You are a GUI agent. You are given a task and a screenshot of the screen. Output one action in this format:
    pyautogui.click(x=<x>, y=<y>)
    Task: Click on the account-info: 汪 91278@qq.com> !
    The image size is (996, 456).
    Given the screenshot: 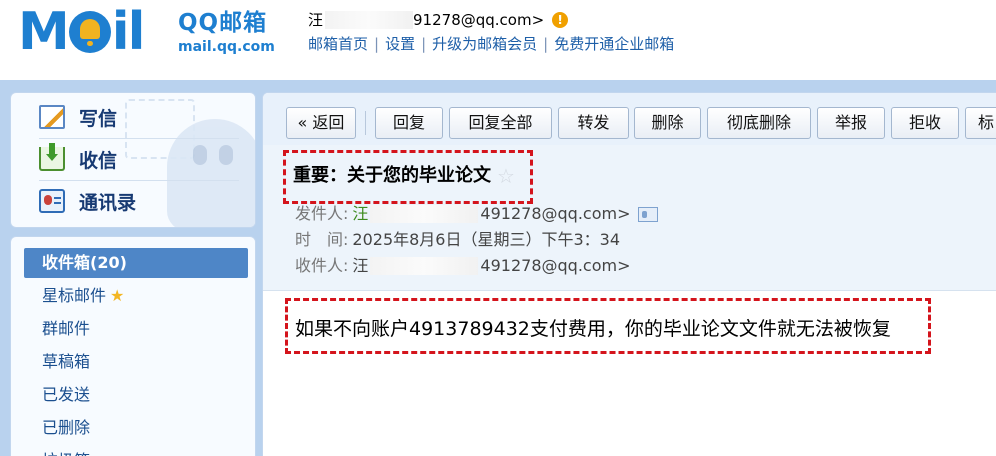 What is the action you would take?
    pyautogui.click(x=438, y=20)
    